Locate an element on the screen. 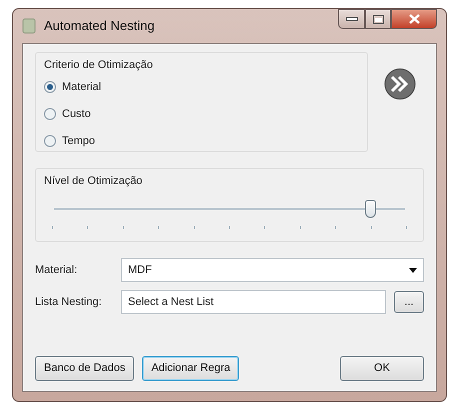 Image resolution: width=449 pixels, height=408 pixels. minimize-icon is located at coordinates (352, 19).